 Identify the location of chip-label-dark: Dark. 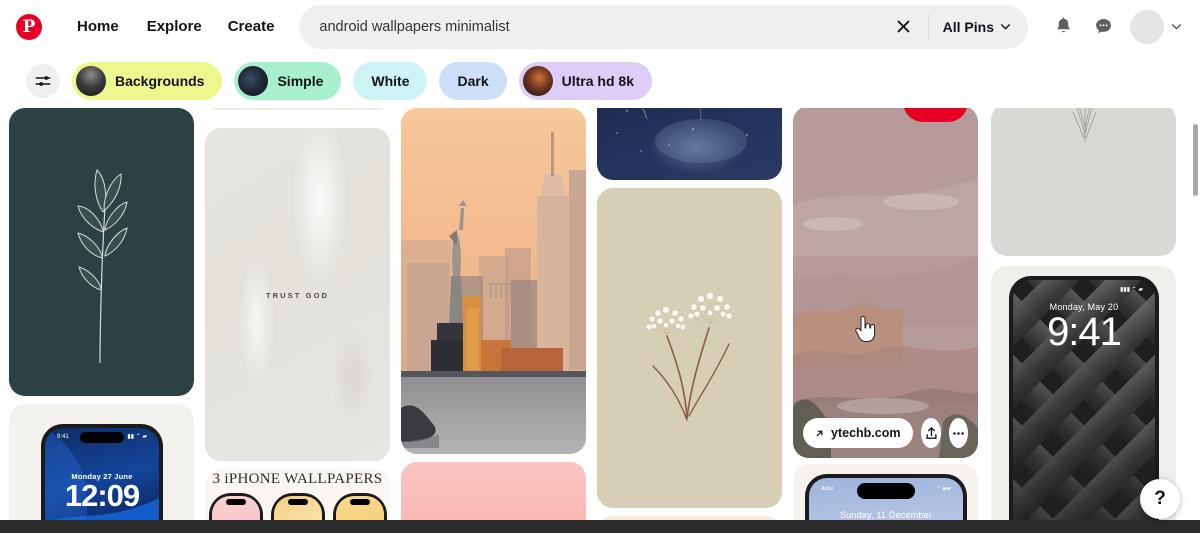
(473, 80).